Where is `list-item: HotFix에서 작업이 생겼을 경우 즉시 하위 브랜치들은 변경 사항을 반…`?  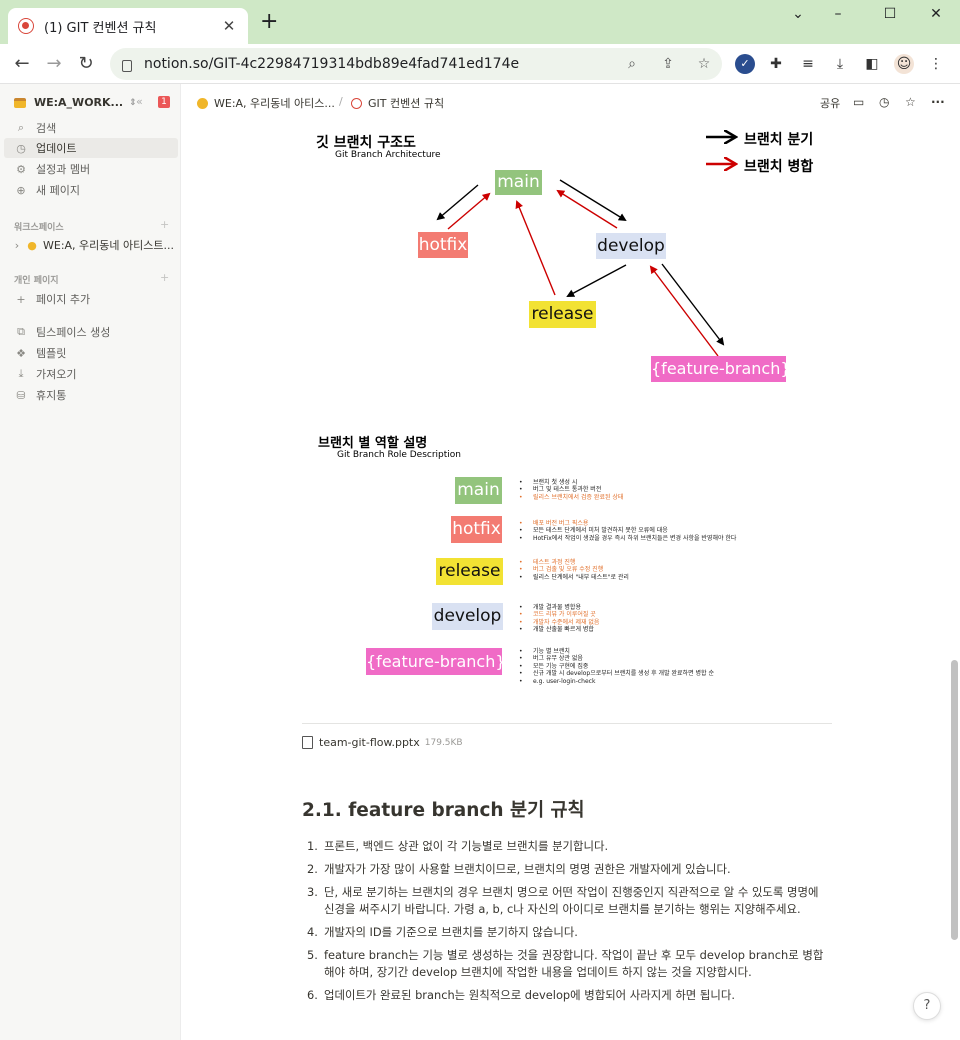
list-item: HotFix에서 작업이 생겼을 경우 즉시 하위 브랜치들은 변경 사항을 반… is located at coordinates (627, 539).